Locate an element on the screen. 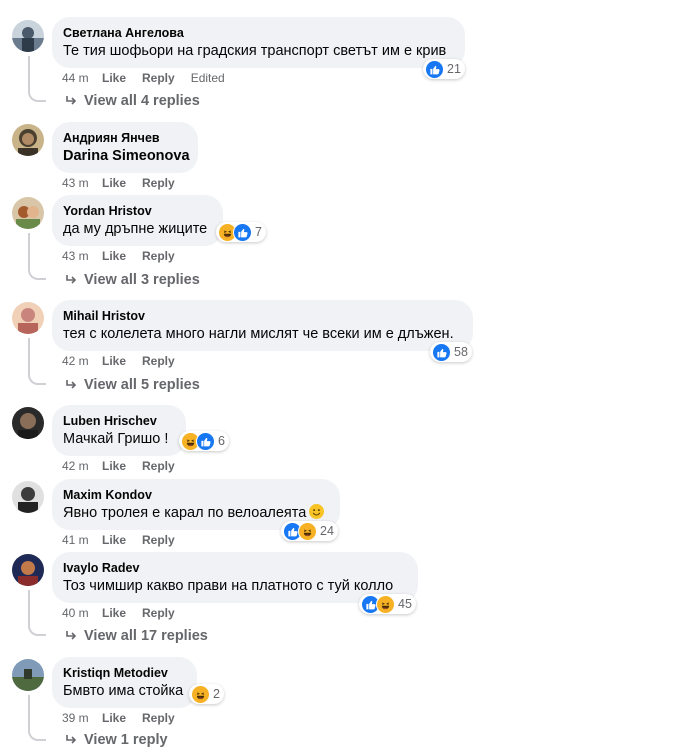  comment-meta: 41 m Like Reply is located at coordinates (126, 540).